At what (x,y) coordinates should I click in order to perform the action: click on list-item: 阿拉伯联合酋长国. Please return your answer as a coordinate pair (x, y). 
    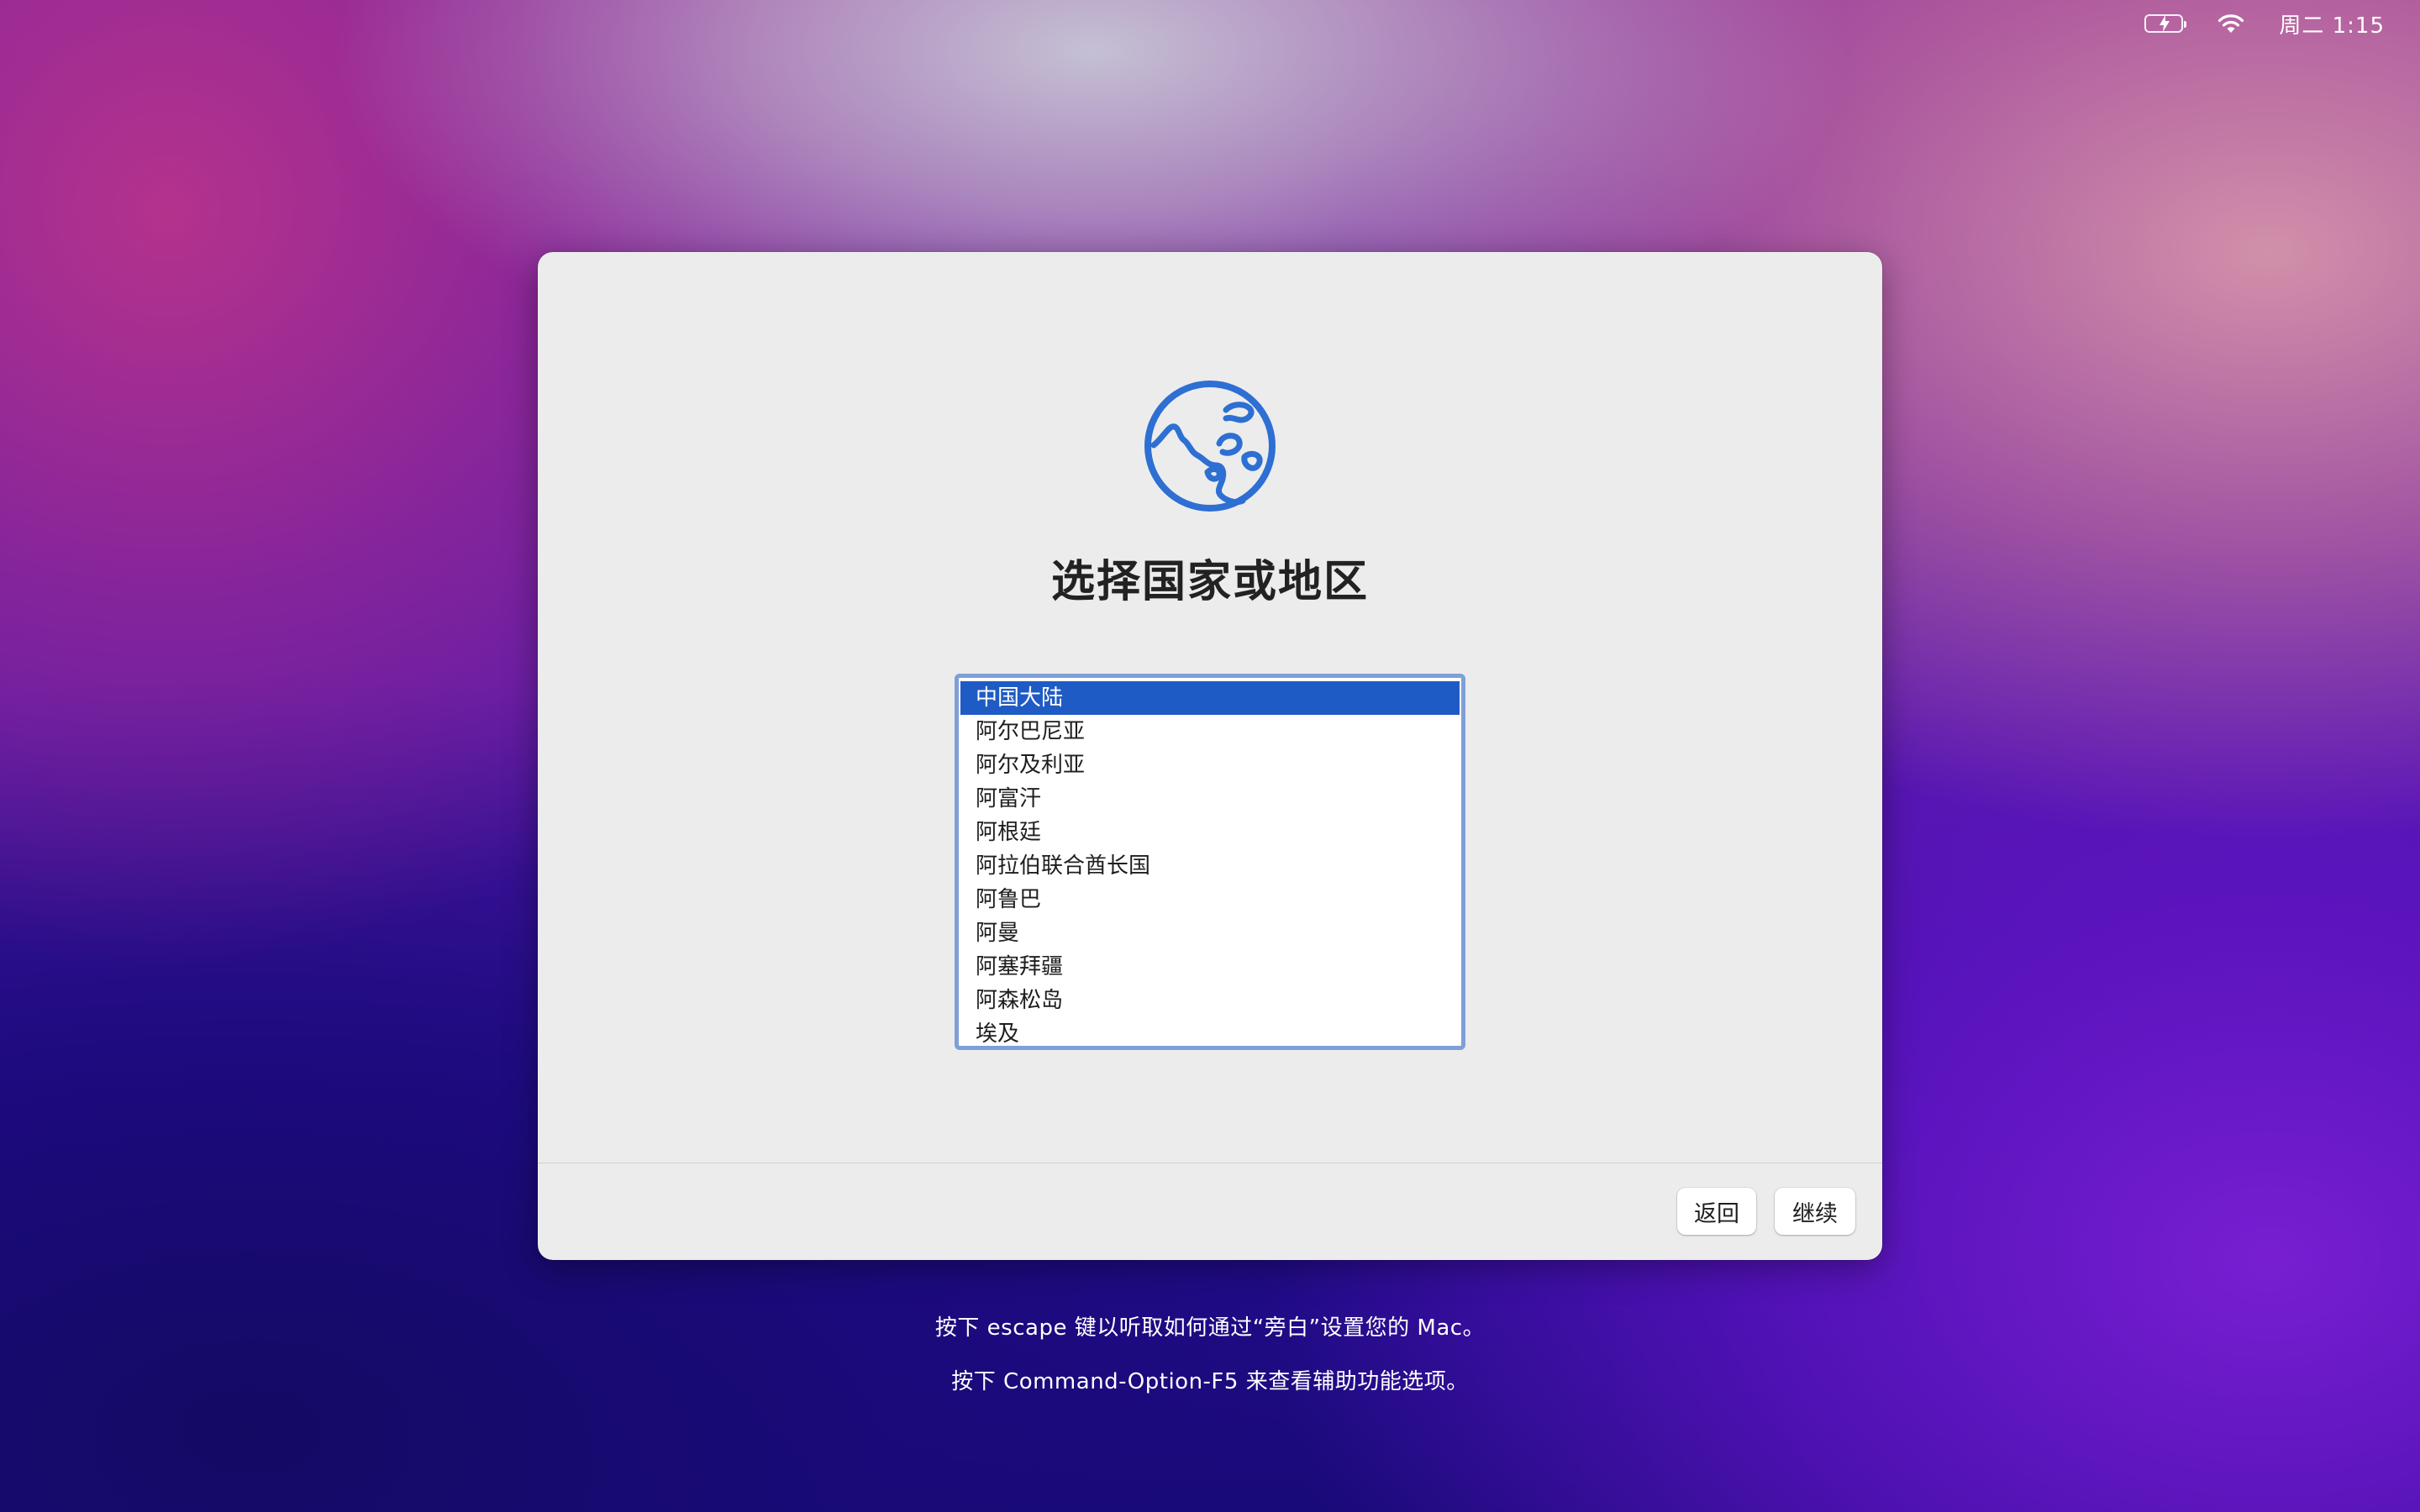
    Looking at the image, I should click on (1210, 866).